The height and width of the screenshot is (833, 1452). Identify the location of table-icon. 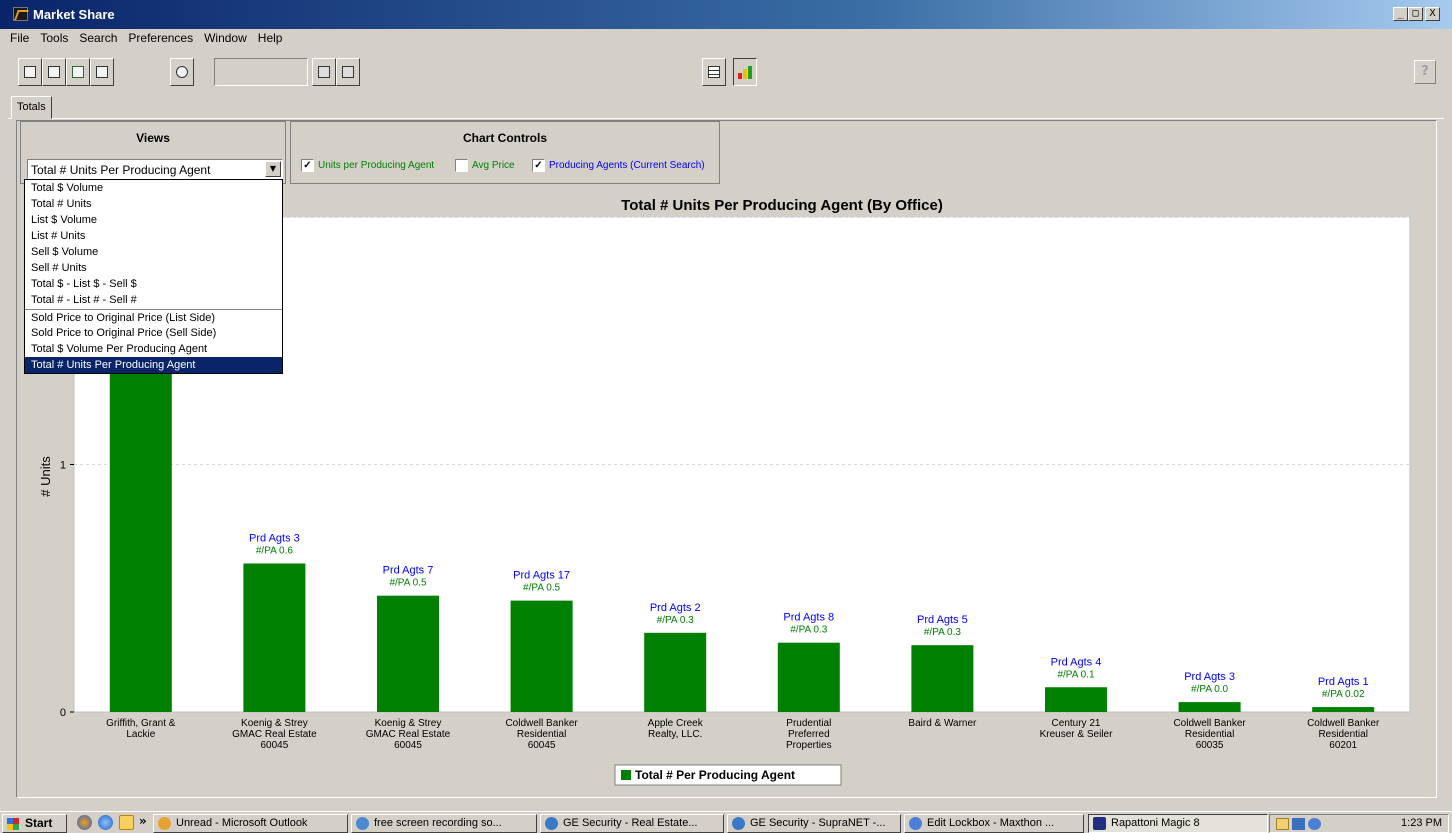
(714, 72).